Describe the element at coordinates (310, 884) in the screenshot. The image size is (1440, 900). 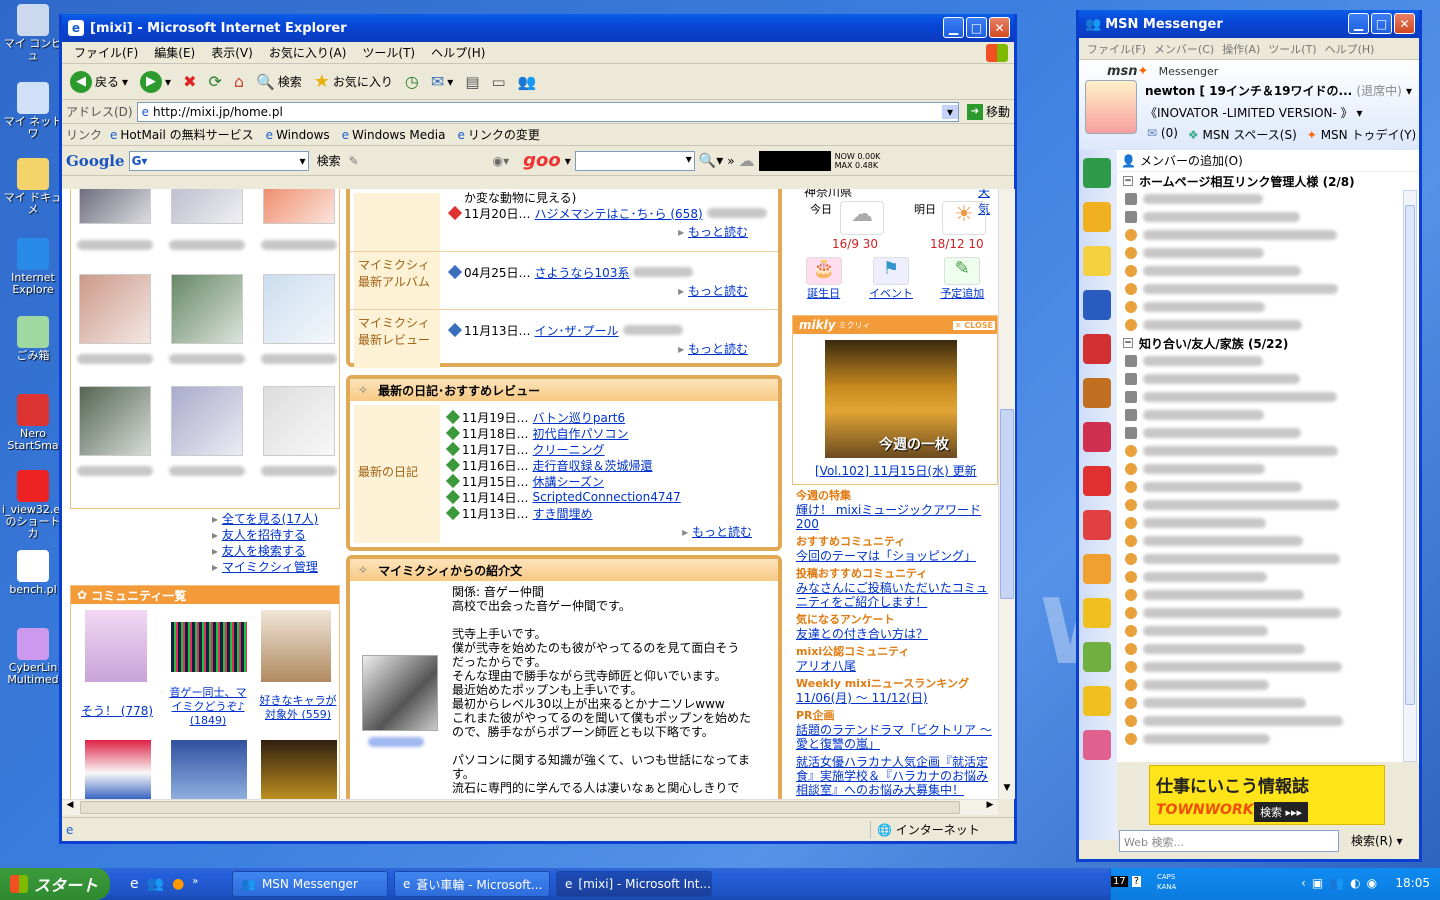
I see `taskbar-item: 👥 MSN Messenger` at that location.